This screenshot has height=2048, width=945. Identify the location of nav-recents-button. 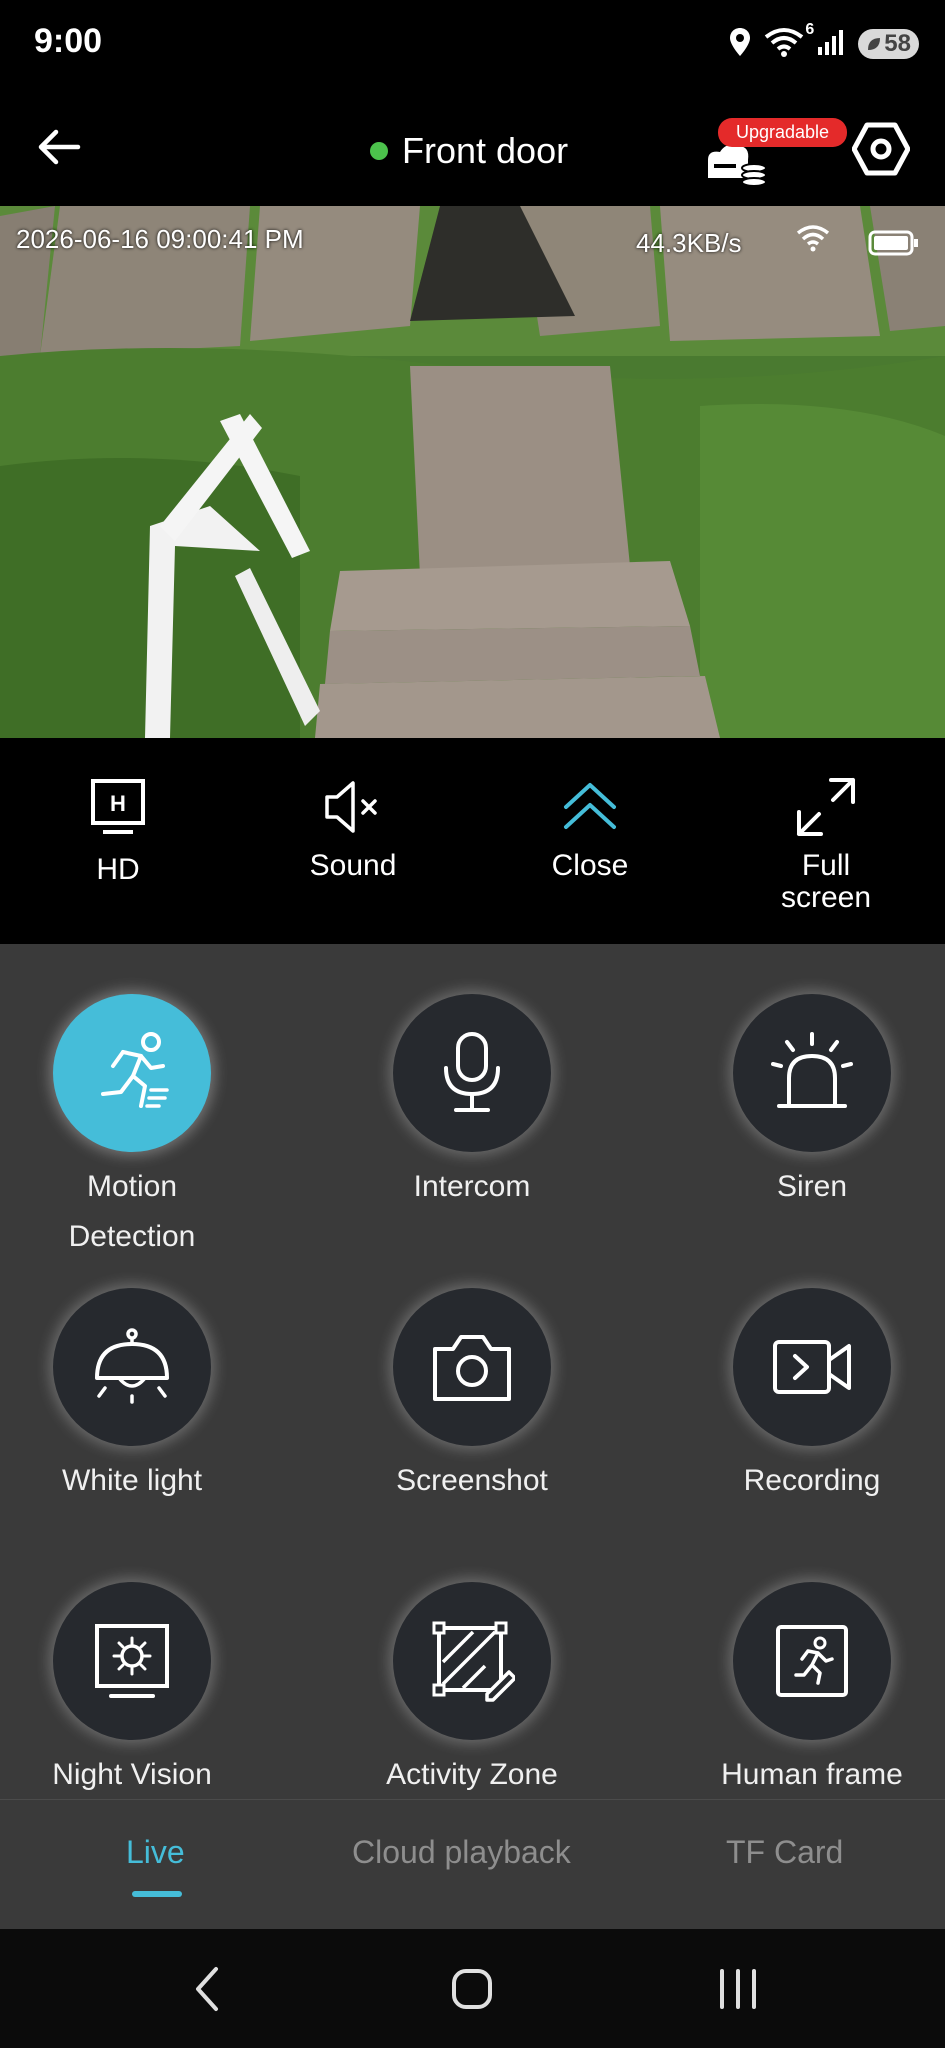
(738, 1989).